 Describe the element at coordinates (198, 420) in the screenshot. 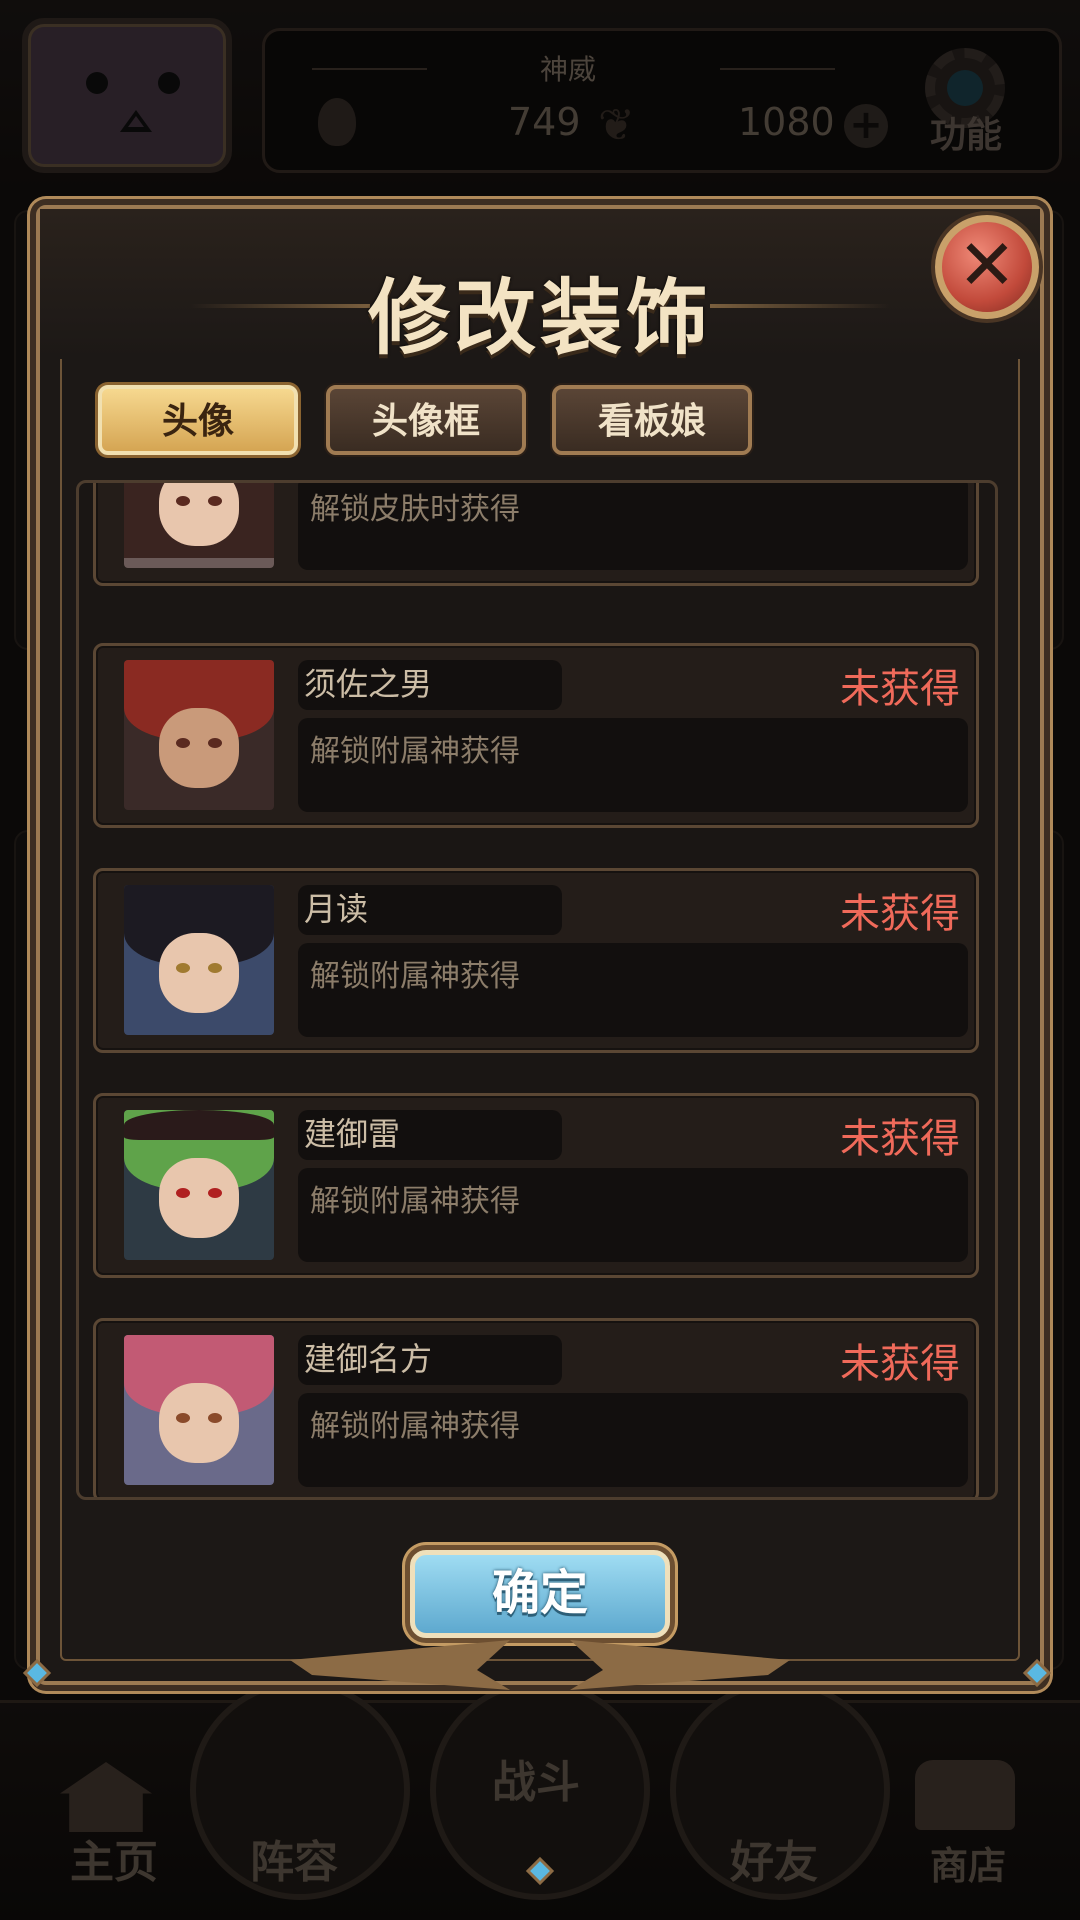

I see `tab-avatar: 头像` at that location.